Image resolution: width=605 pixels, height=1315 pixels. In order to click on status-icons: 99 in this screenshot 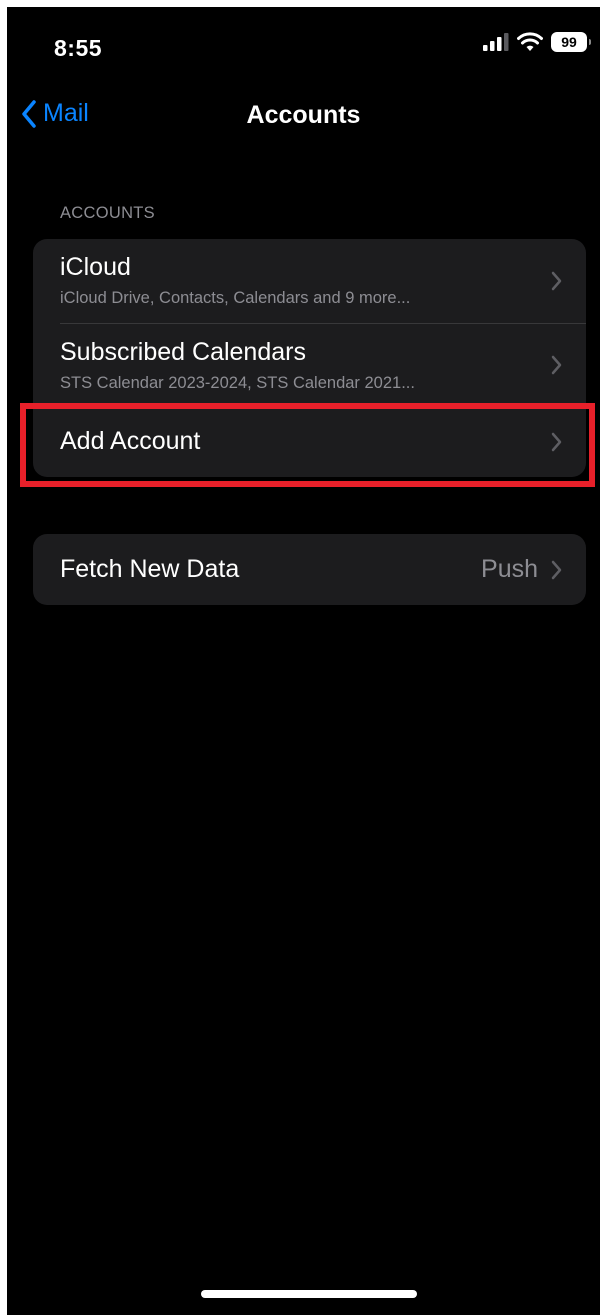, I will do `click(537, 42)`.